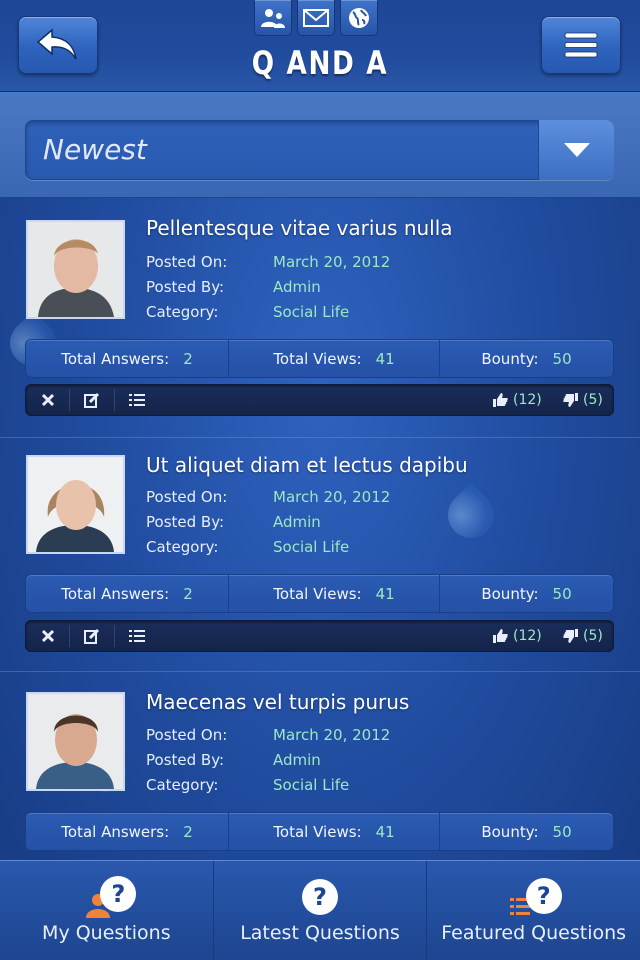 The width and height of the screenshot is (640, 960). I want to click on top-icon-group, so click(316, 18).